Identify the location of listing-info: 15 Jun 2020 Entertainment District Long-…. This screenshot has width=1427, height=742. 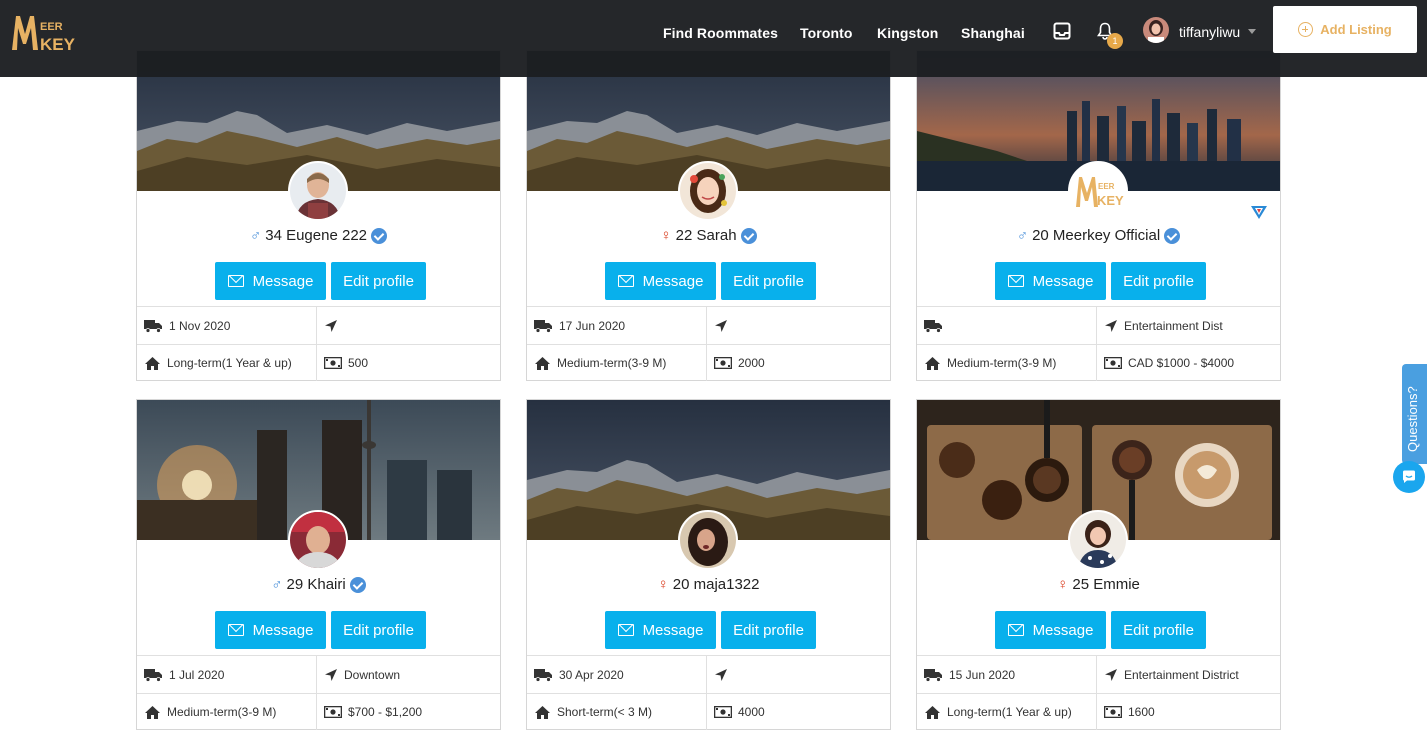
(1098, 692).